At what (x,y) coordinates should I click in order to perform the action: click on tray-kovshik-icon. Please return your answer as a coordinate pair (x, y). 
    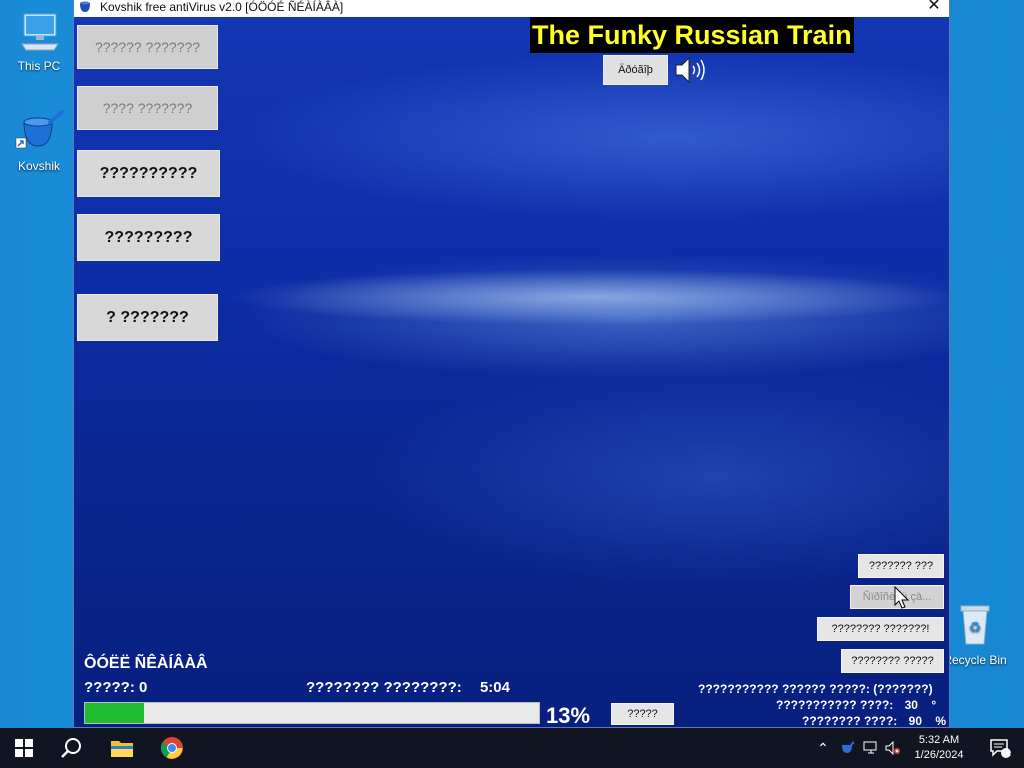
    Looking at the image, I should click on (847, 748).